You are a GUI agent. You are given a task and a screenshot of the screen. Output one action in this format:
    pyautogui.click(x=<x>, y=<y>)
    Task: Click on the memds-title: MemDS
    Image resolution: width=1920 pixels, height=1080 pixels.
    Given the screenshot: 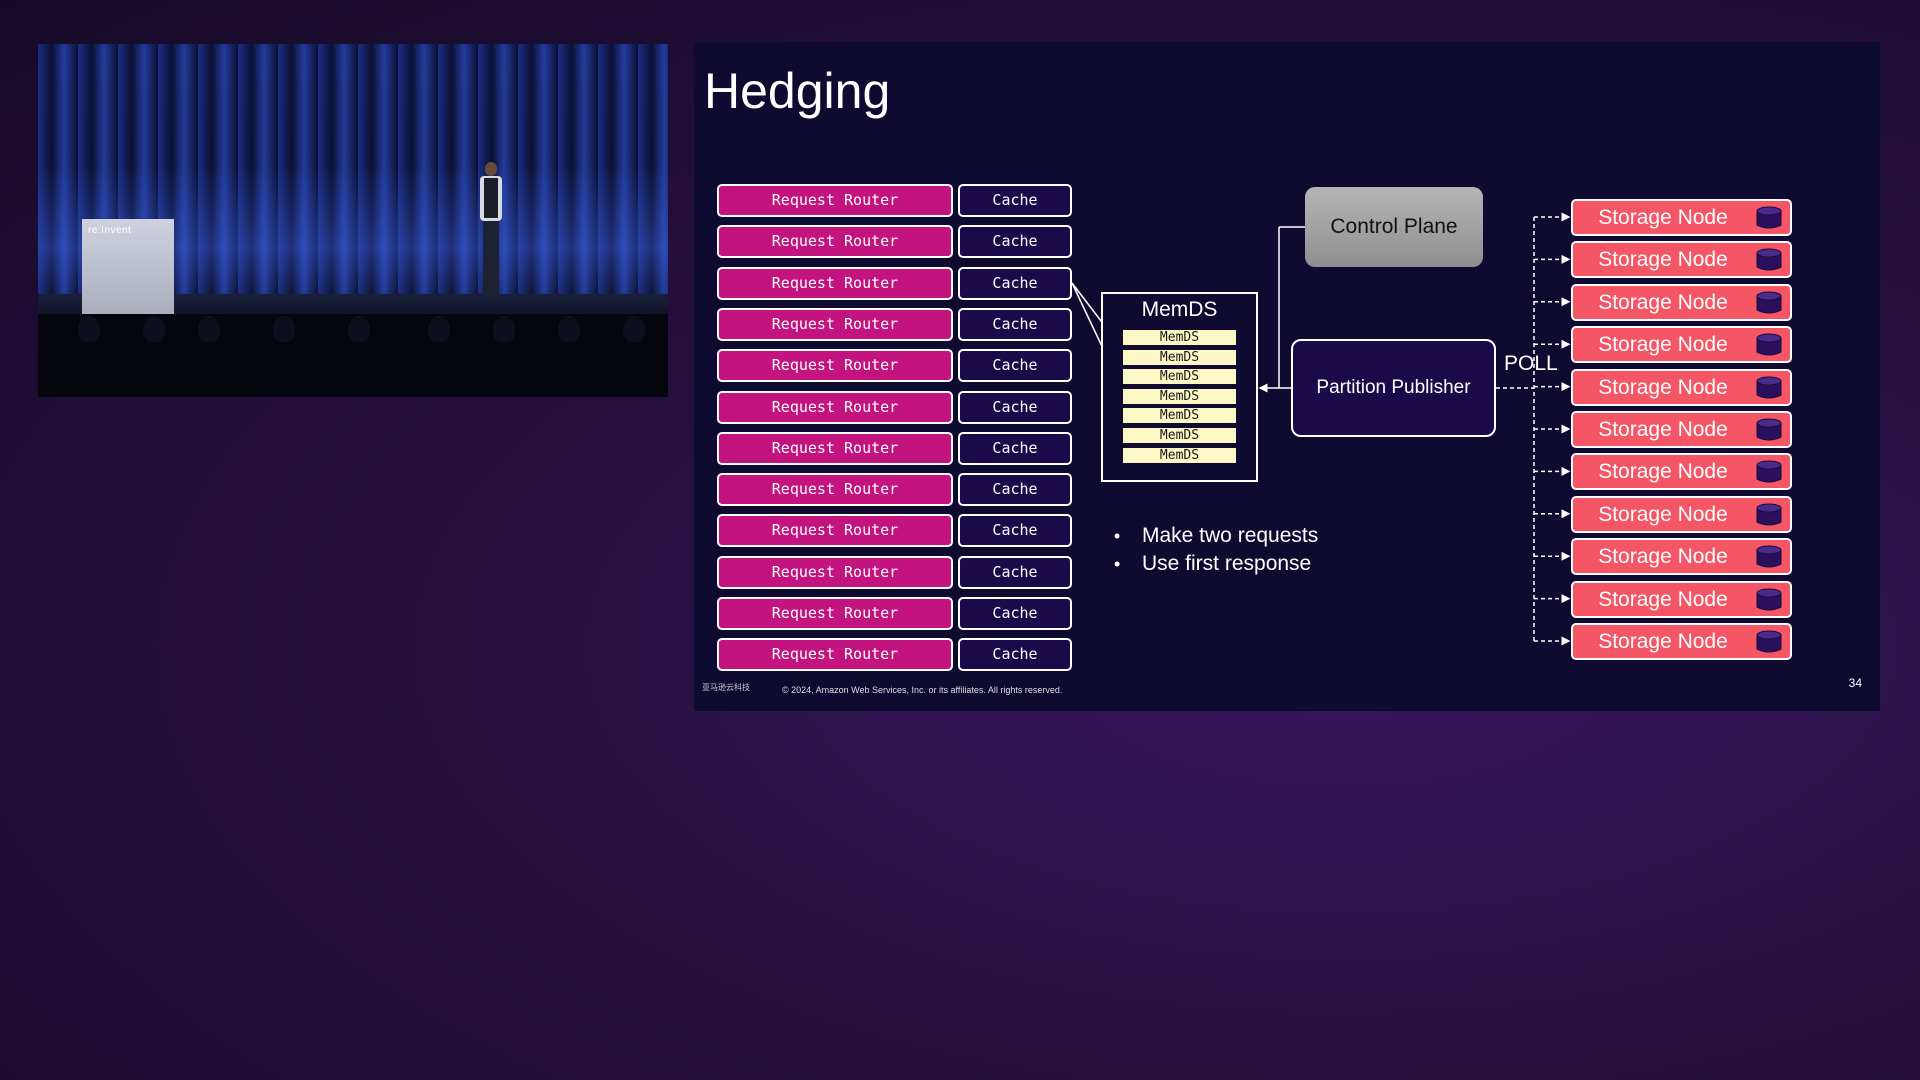 What is the action you would take?
    pyautogui.click(x=1179, y=309)
    